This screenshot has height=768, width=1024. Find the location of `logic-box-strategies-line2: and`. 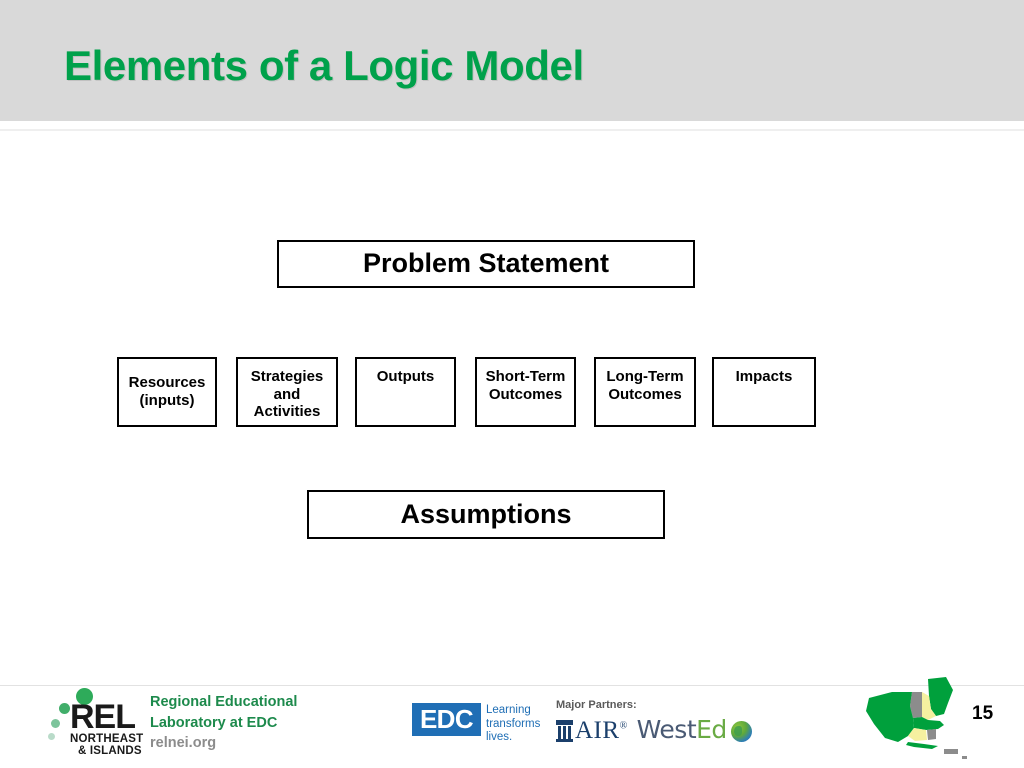

logic-box-strategies-line2: and is located at coordinates (287, 394).